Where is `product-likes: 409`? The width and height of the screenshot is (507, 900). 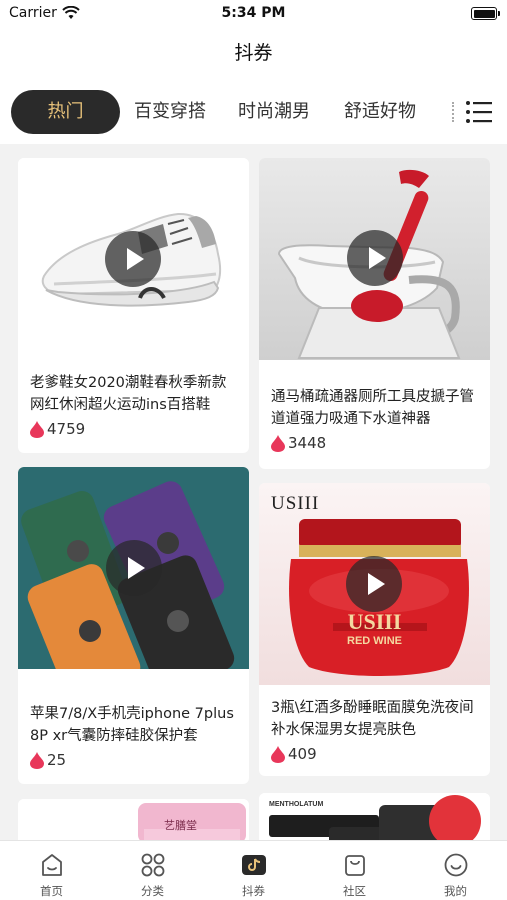
product-likes: 409 is located at coordinates (294, 754).